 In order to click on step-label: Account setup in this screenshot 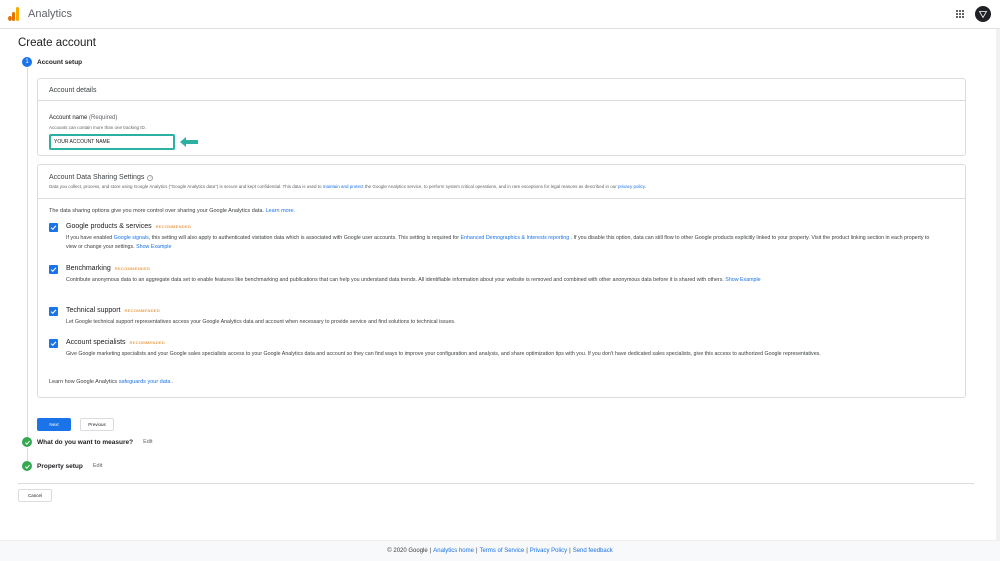, I will do `click(60, 62)`.